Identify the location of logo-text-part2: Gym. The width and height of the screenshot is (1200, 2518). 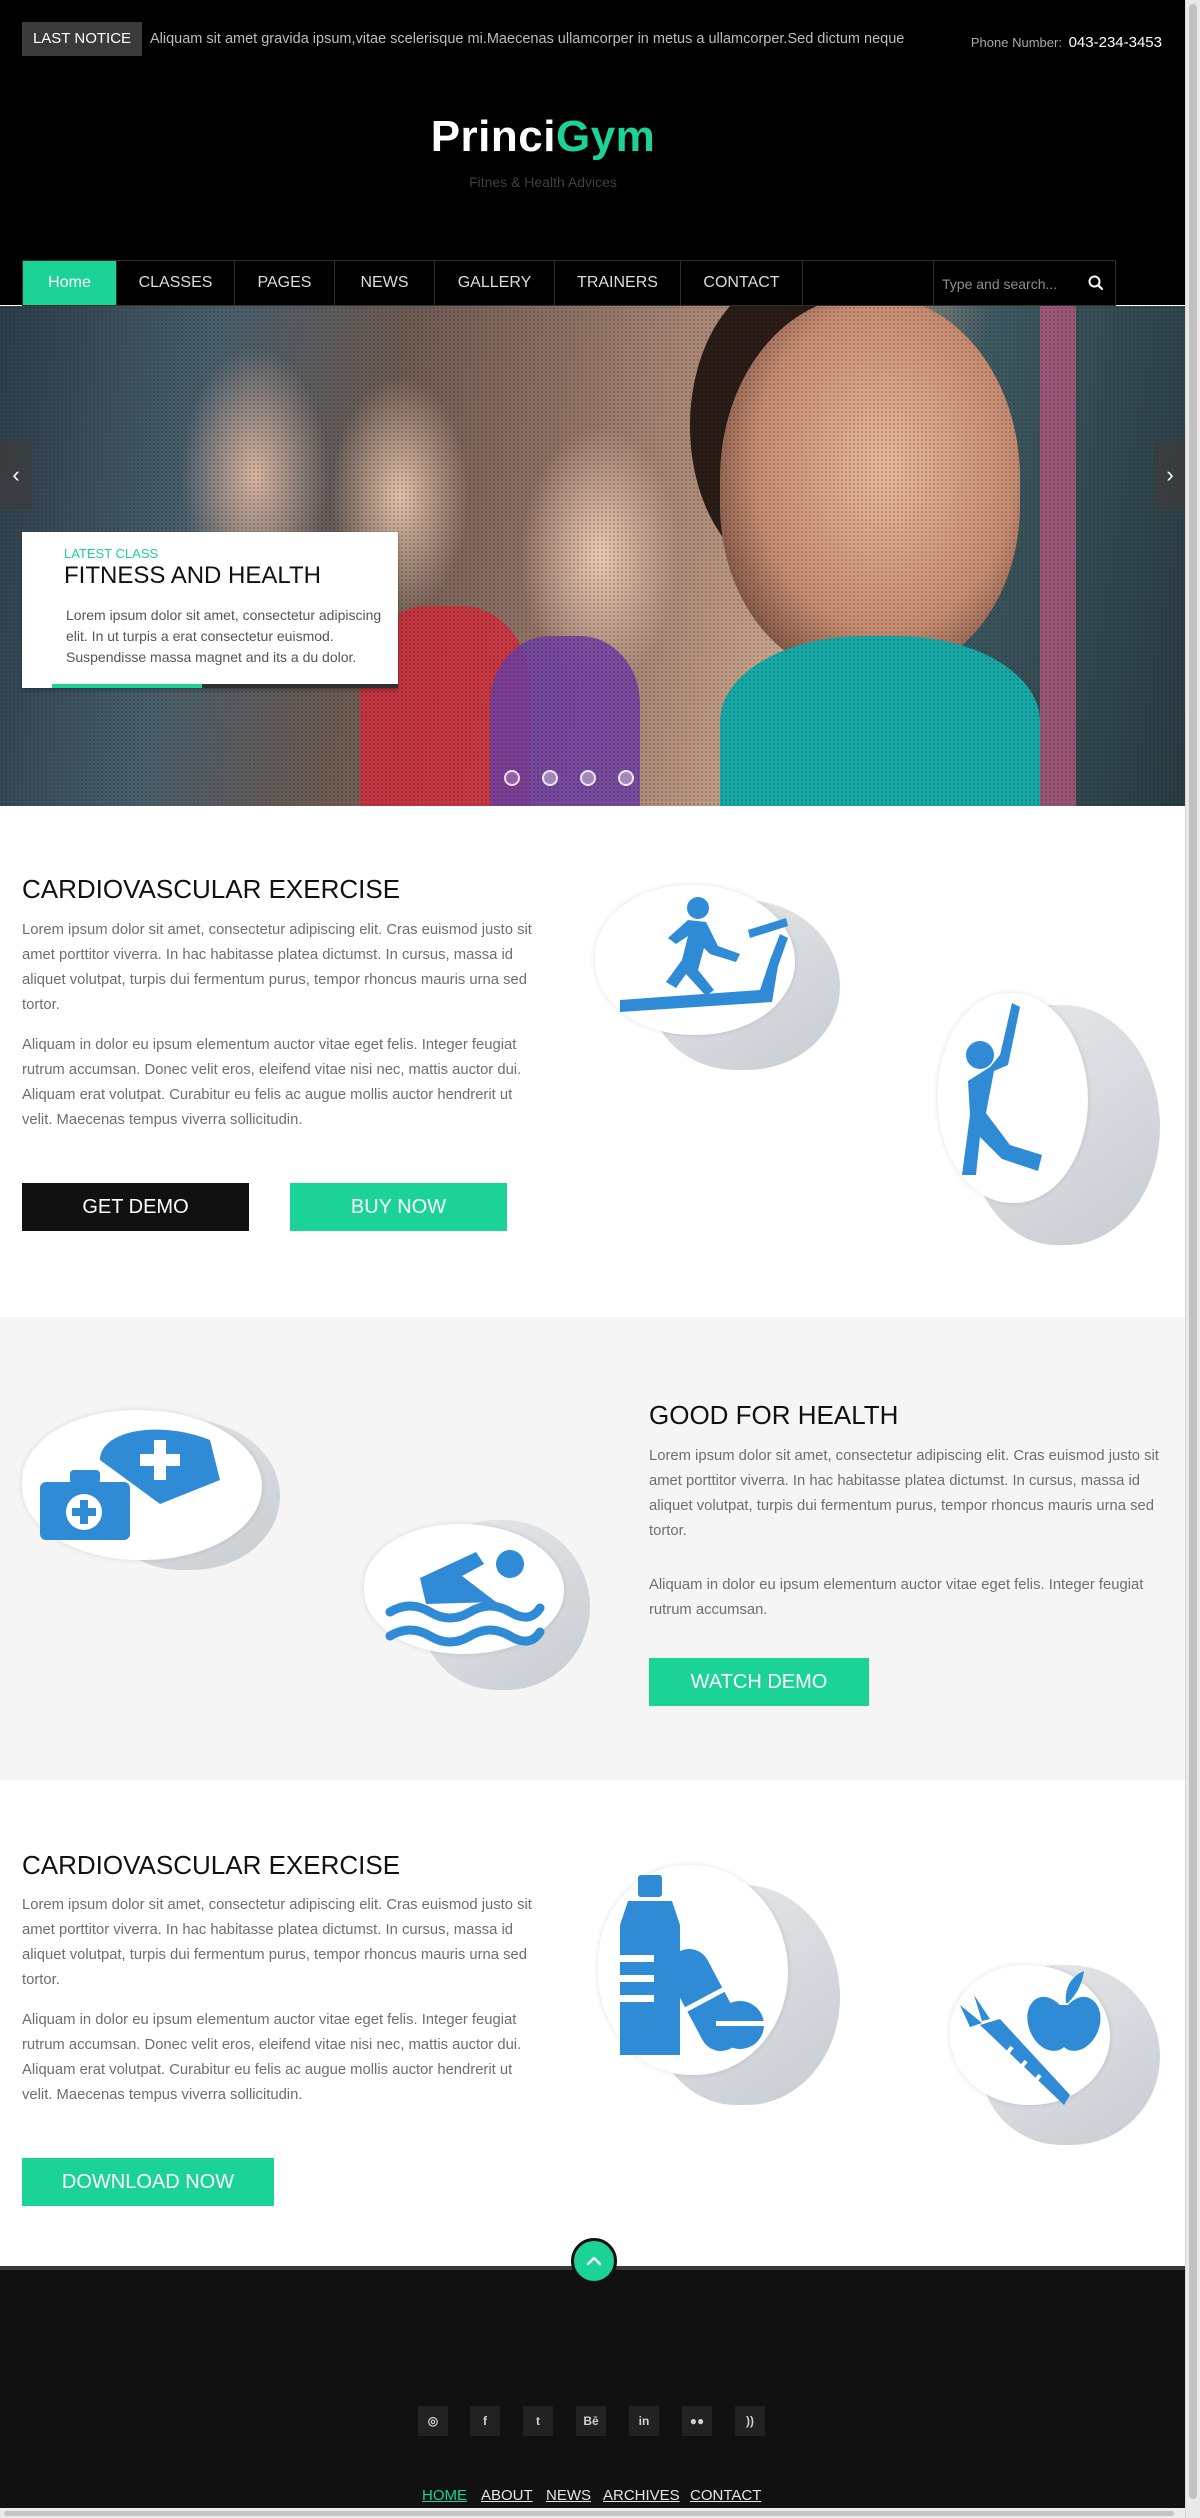
(605, 136).